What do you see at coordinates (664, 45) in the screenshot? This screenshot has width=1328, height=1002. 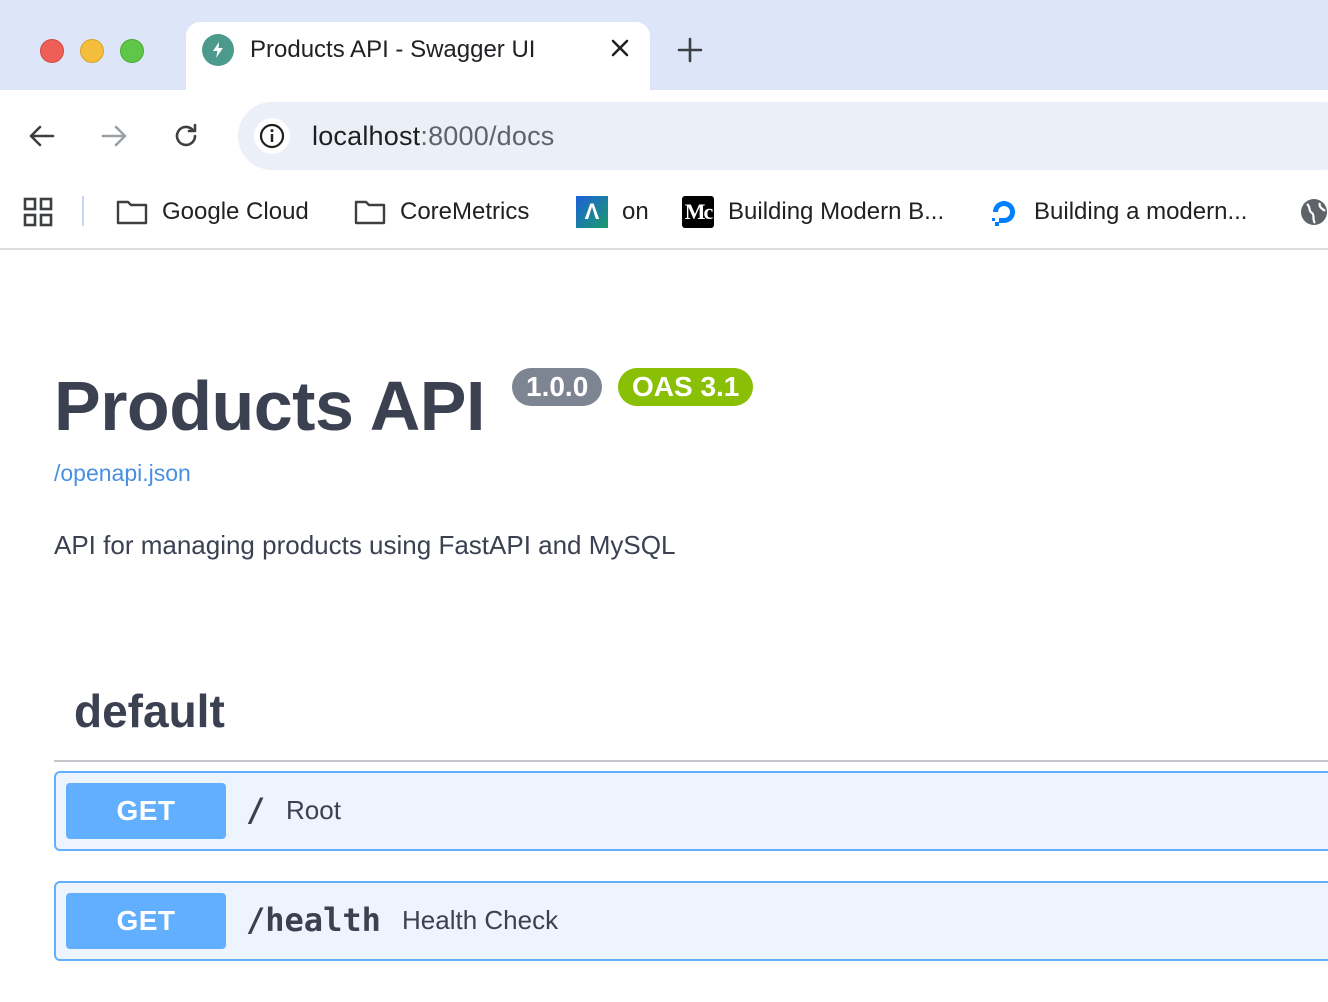 I see `browser-tab-strip: Products API - Swagger UI` at bounding box center [664, 45].